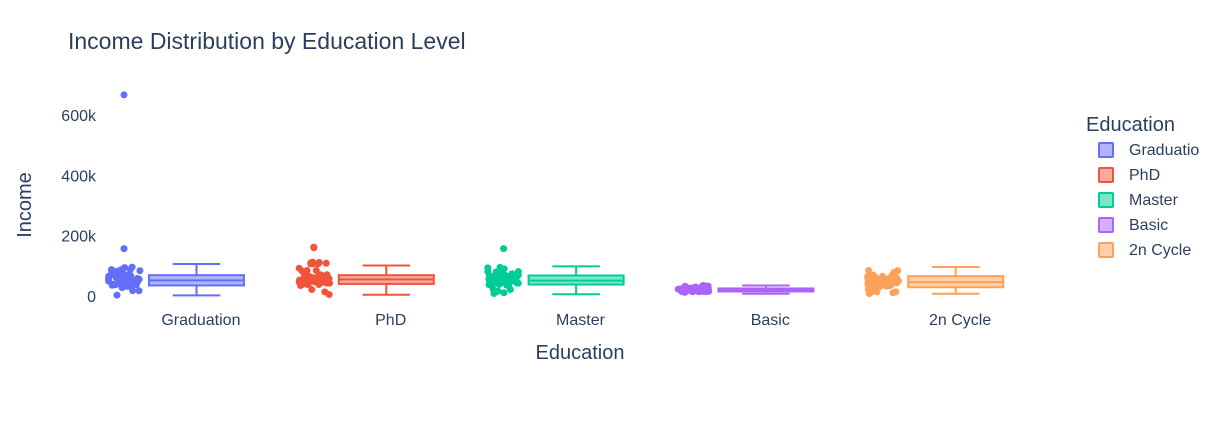 This screenshot has height=423, width=1219. Describe the element at coordinates (581, 320) in the screenshot. I see `x-tick-label: Master` at that location.